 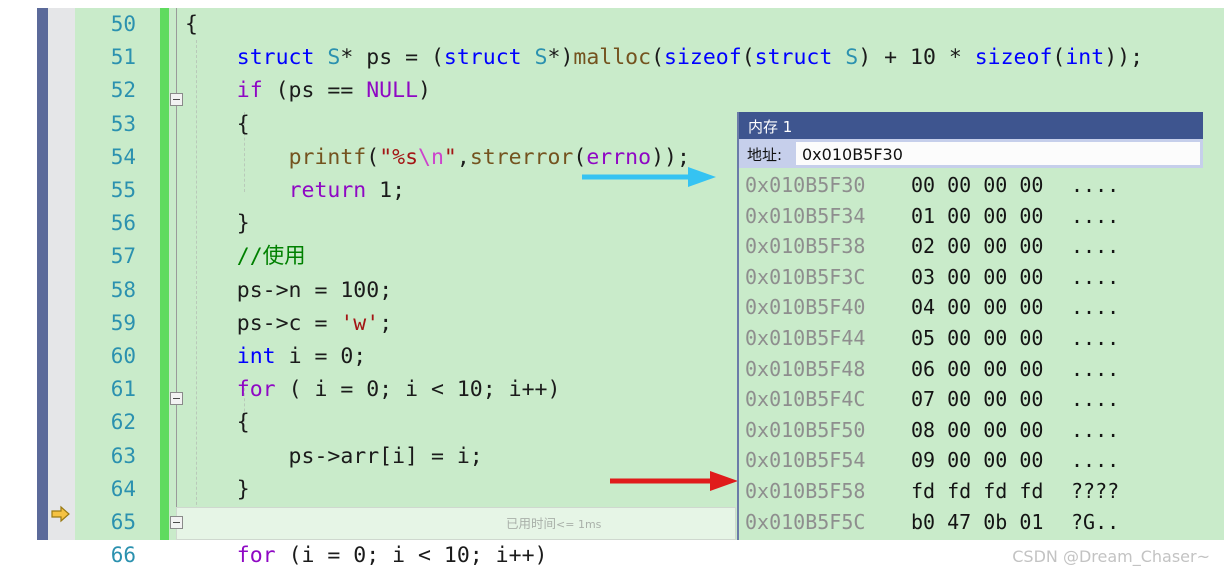 I want to click on editor-gutter, so click(x=61, y=274).